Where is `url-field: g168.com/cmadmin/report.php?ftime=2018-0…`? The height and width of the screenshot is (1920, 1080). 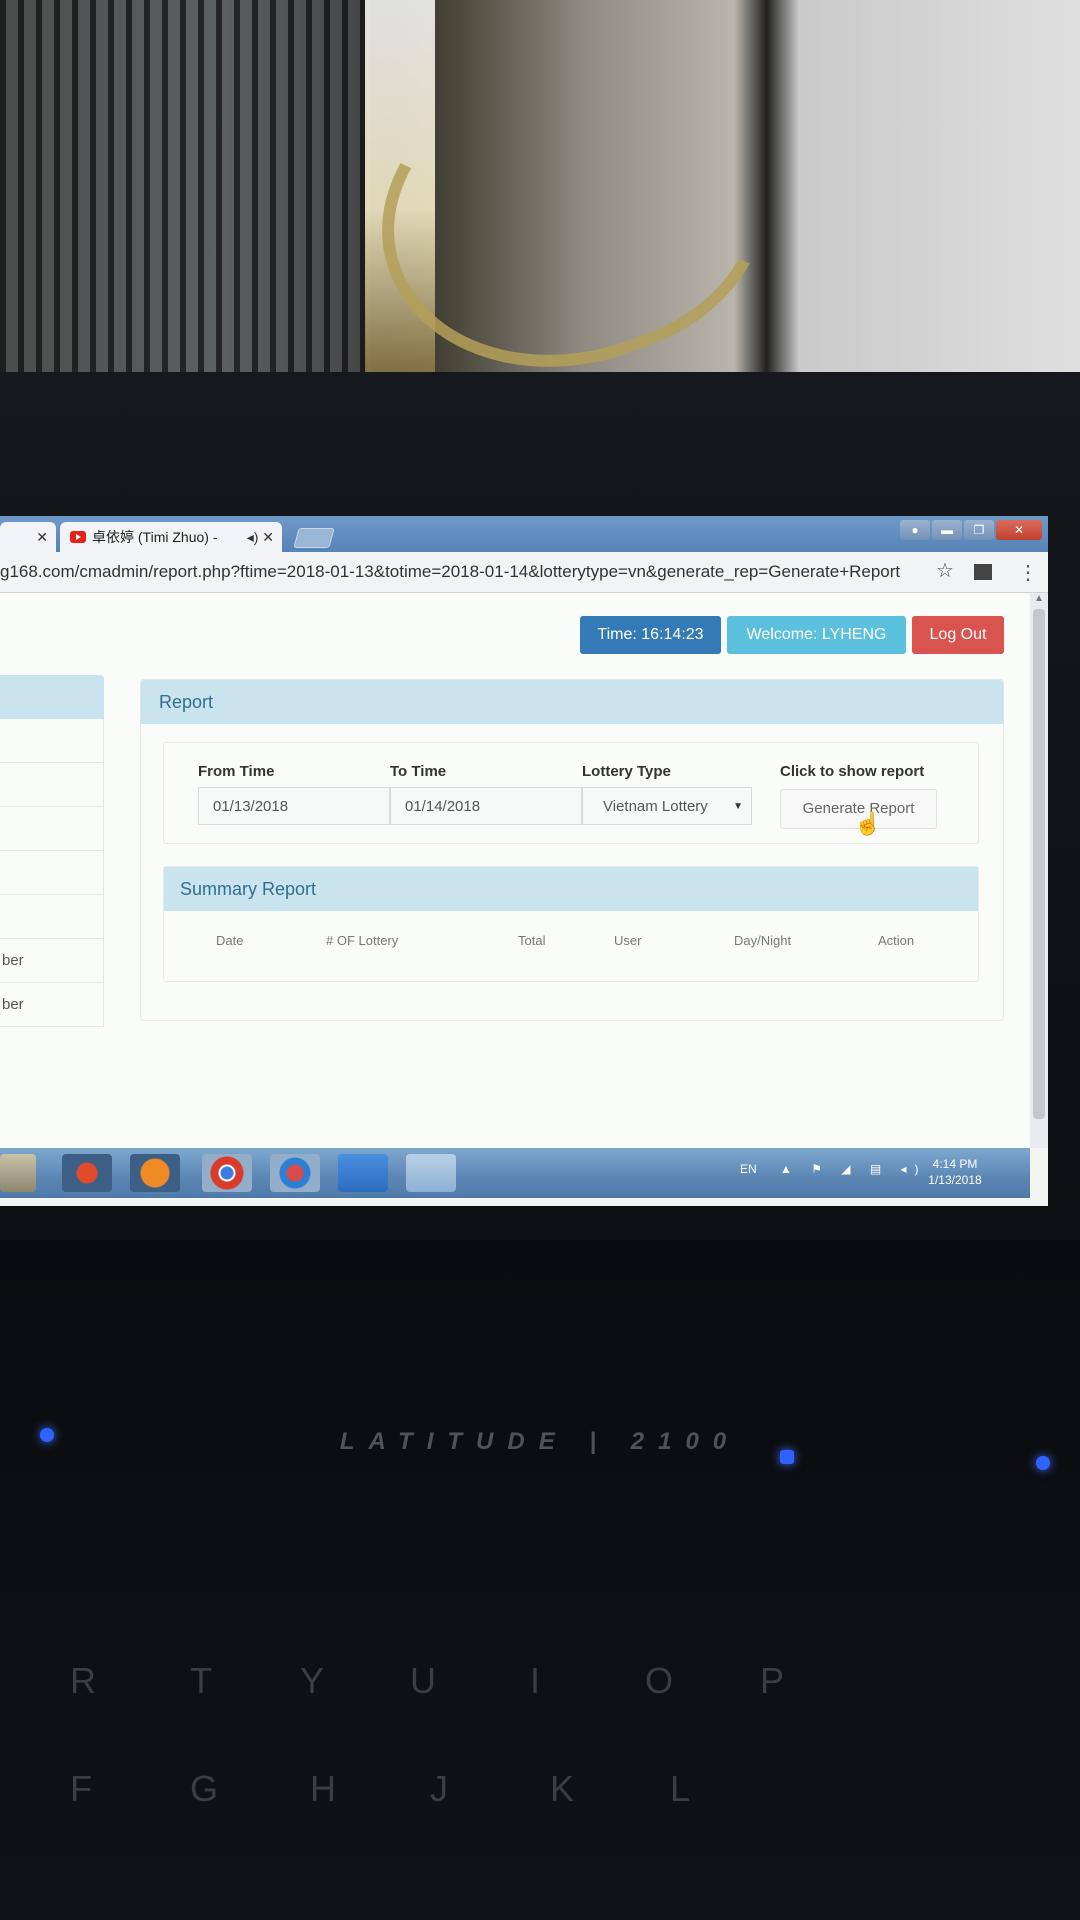 url-field: g168.com/cmadmin/report.php?ftime=2018-0… is located at coordinates (480, 572).